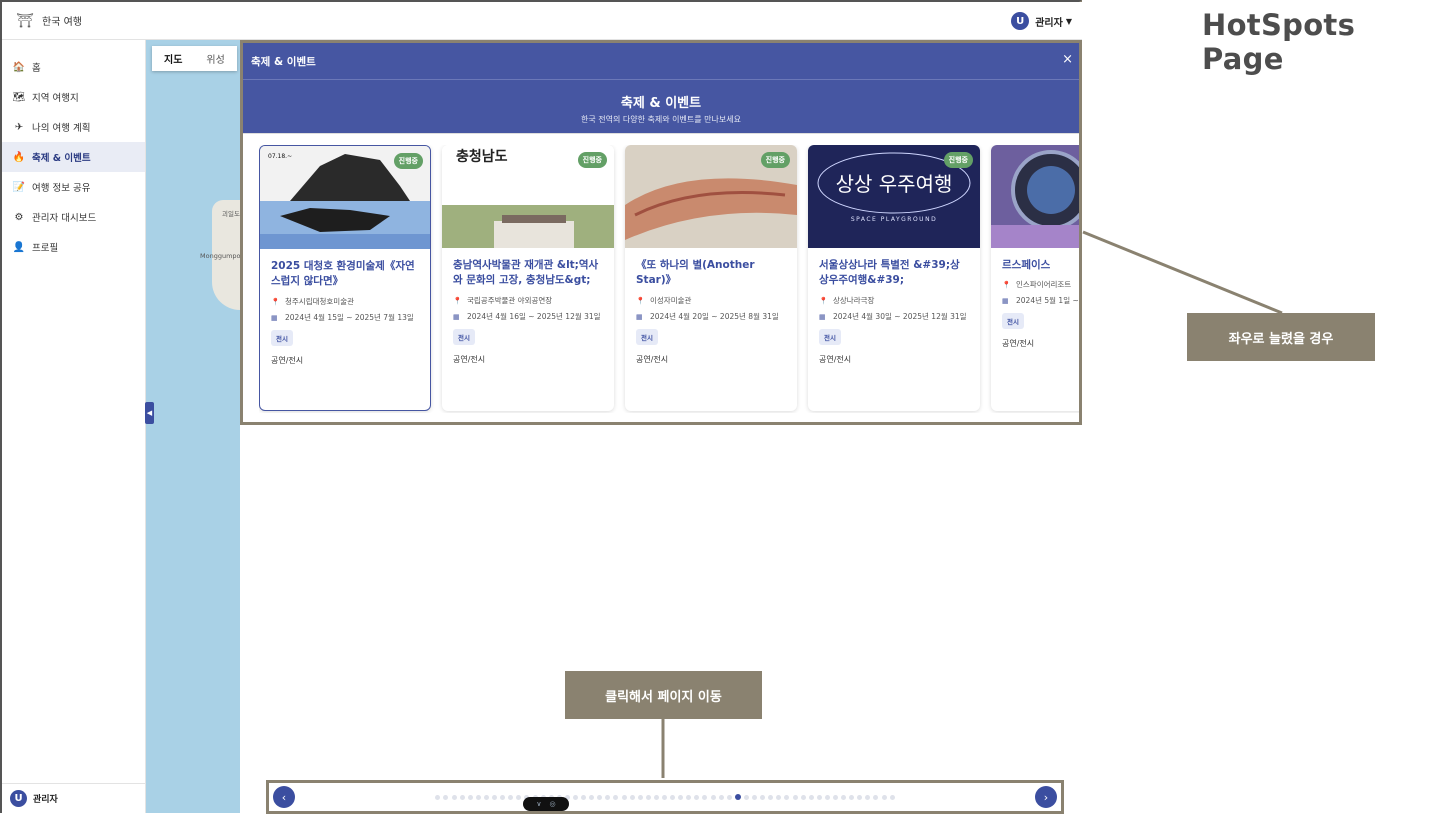  What do you see at coordinates (73, 798) in the screenshot?
I see `sidebar-user: U 관리자` at bounding box center [73, 798].